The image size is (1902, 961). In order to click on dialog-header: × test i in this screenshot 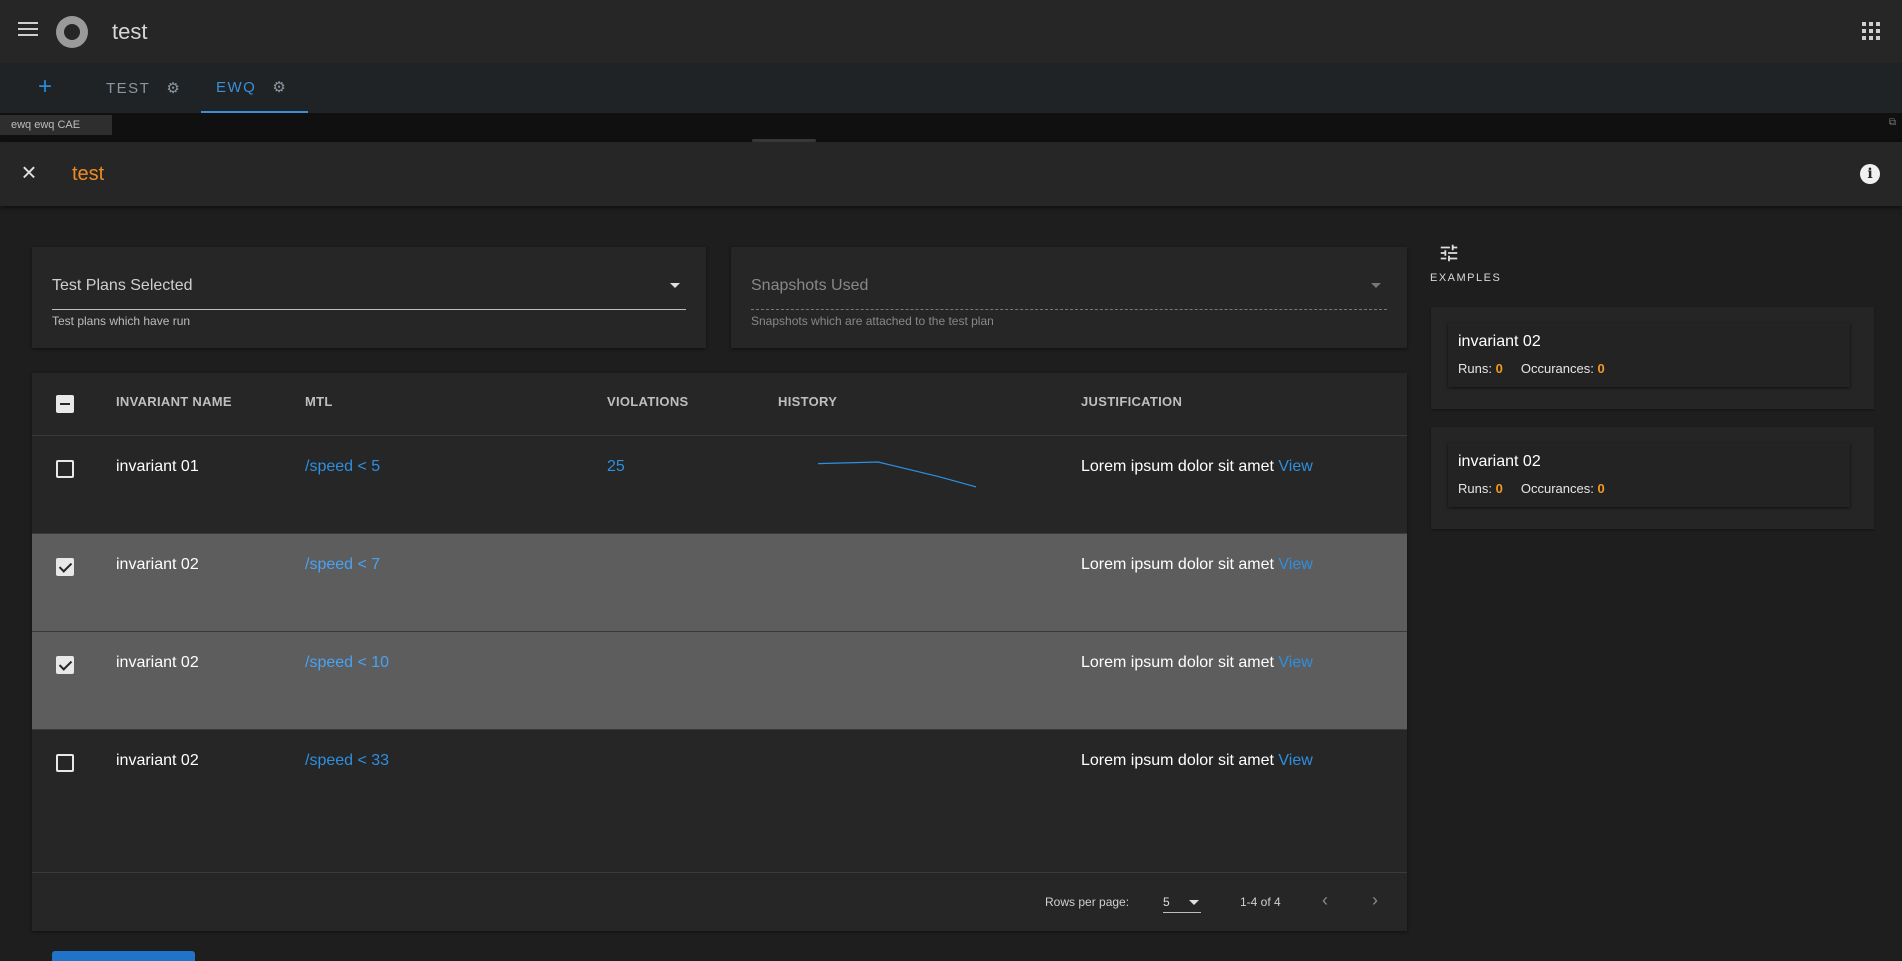, I will do `click(951, 174)`.